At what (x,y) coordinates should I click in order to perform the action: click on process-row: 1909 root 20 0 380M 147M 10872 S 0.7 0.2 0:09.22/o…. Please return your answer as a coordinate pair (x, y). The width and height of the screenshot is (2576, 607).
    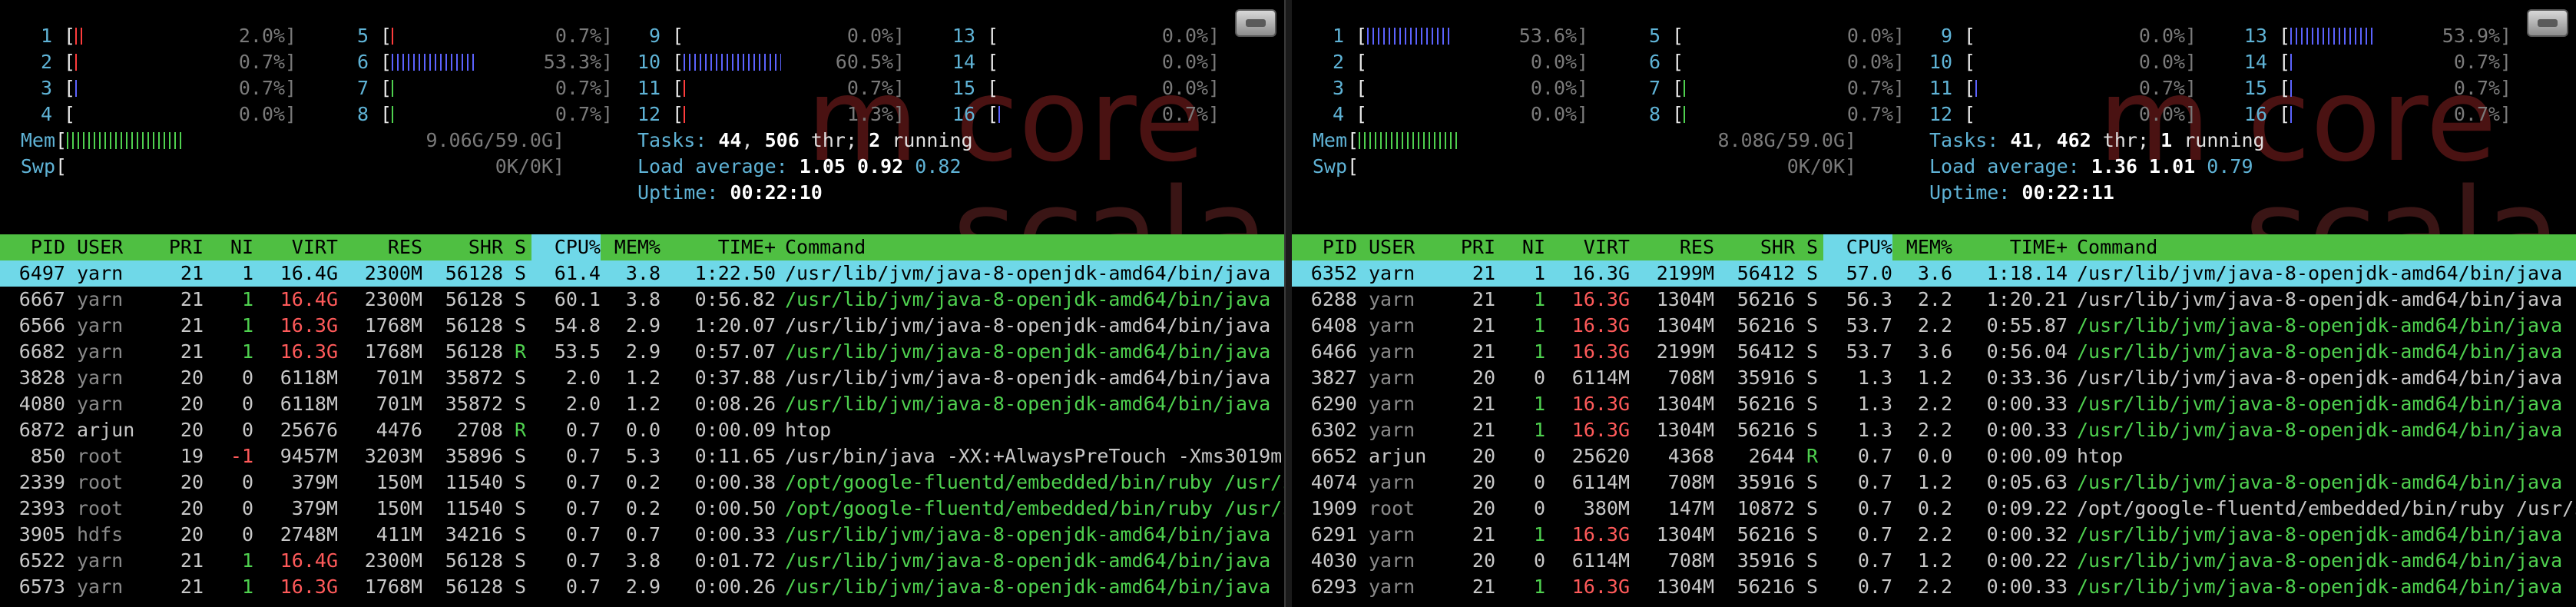
    Looking at the image, I should click on (1934, 509).